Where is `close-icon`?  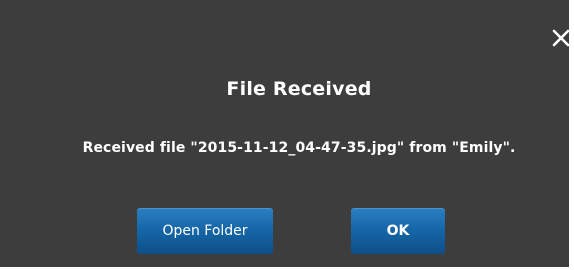 close-icon is located at coordinates (561, 38).